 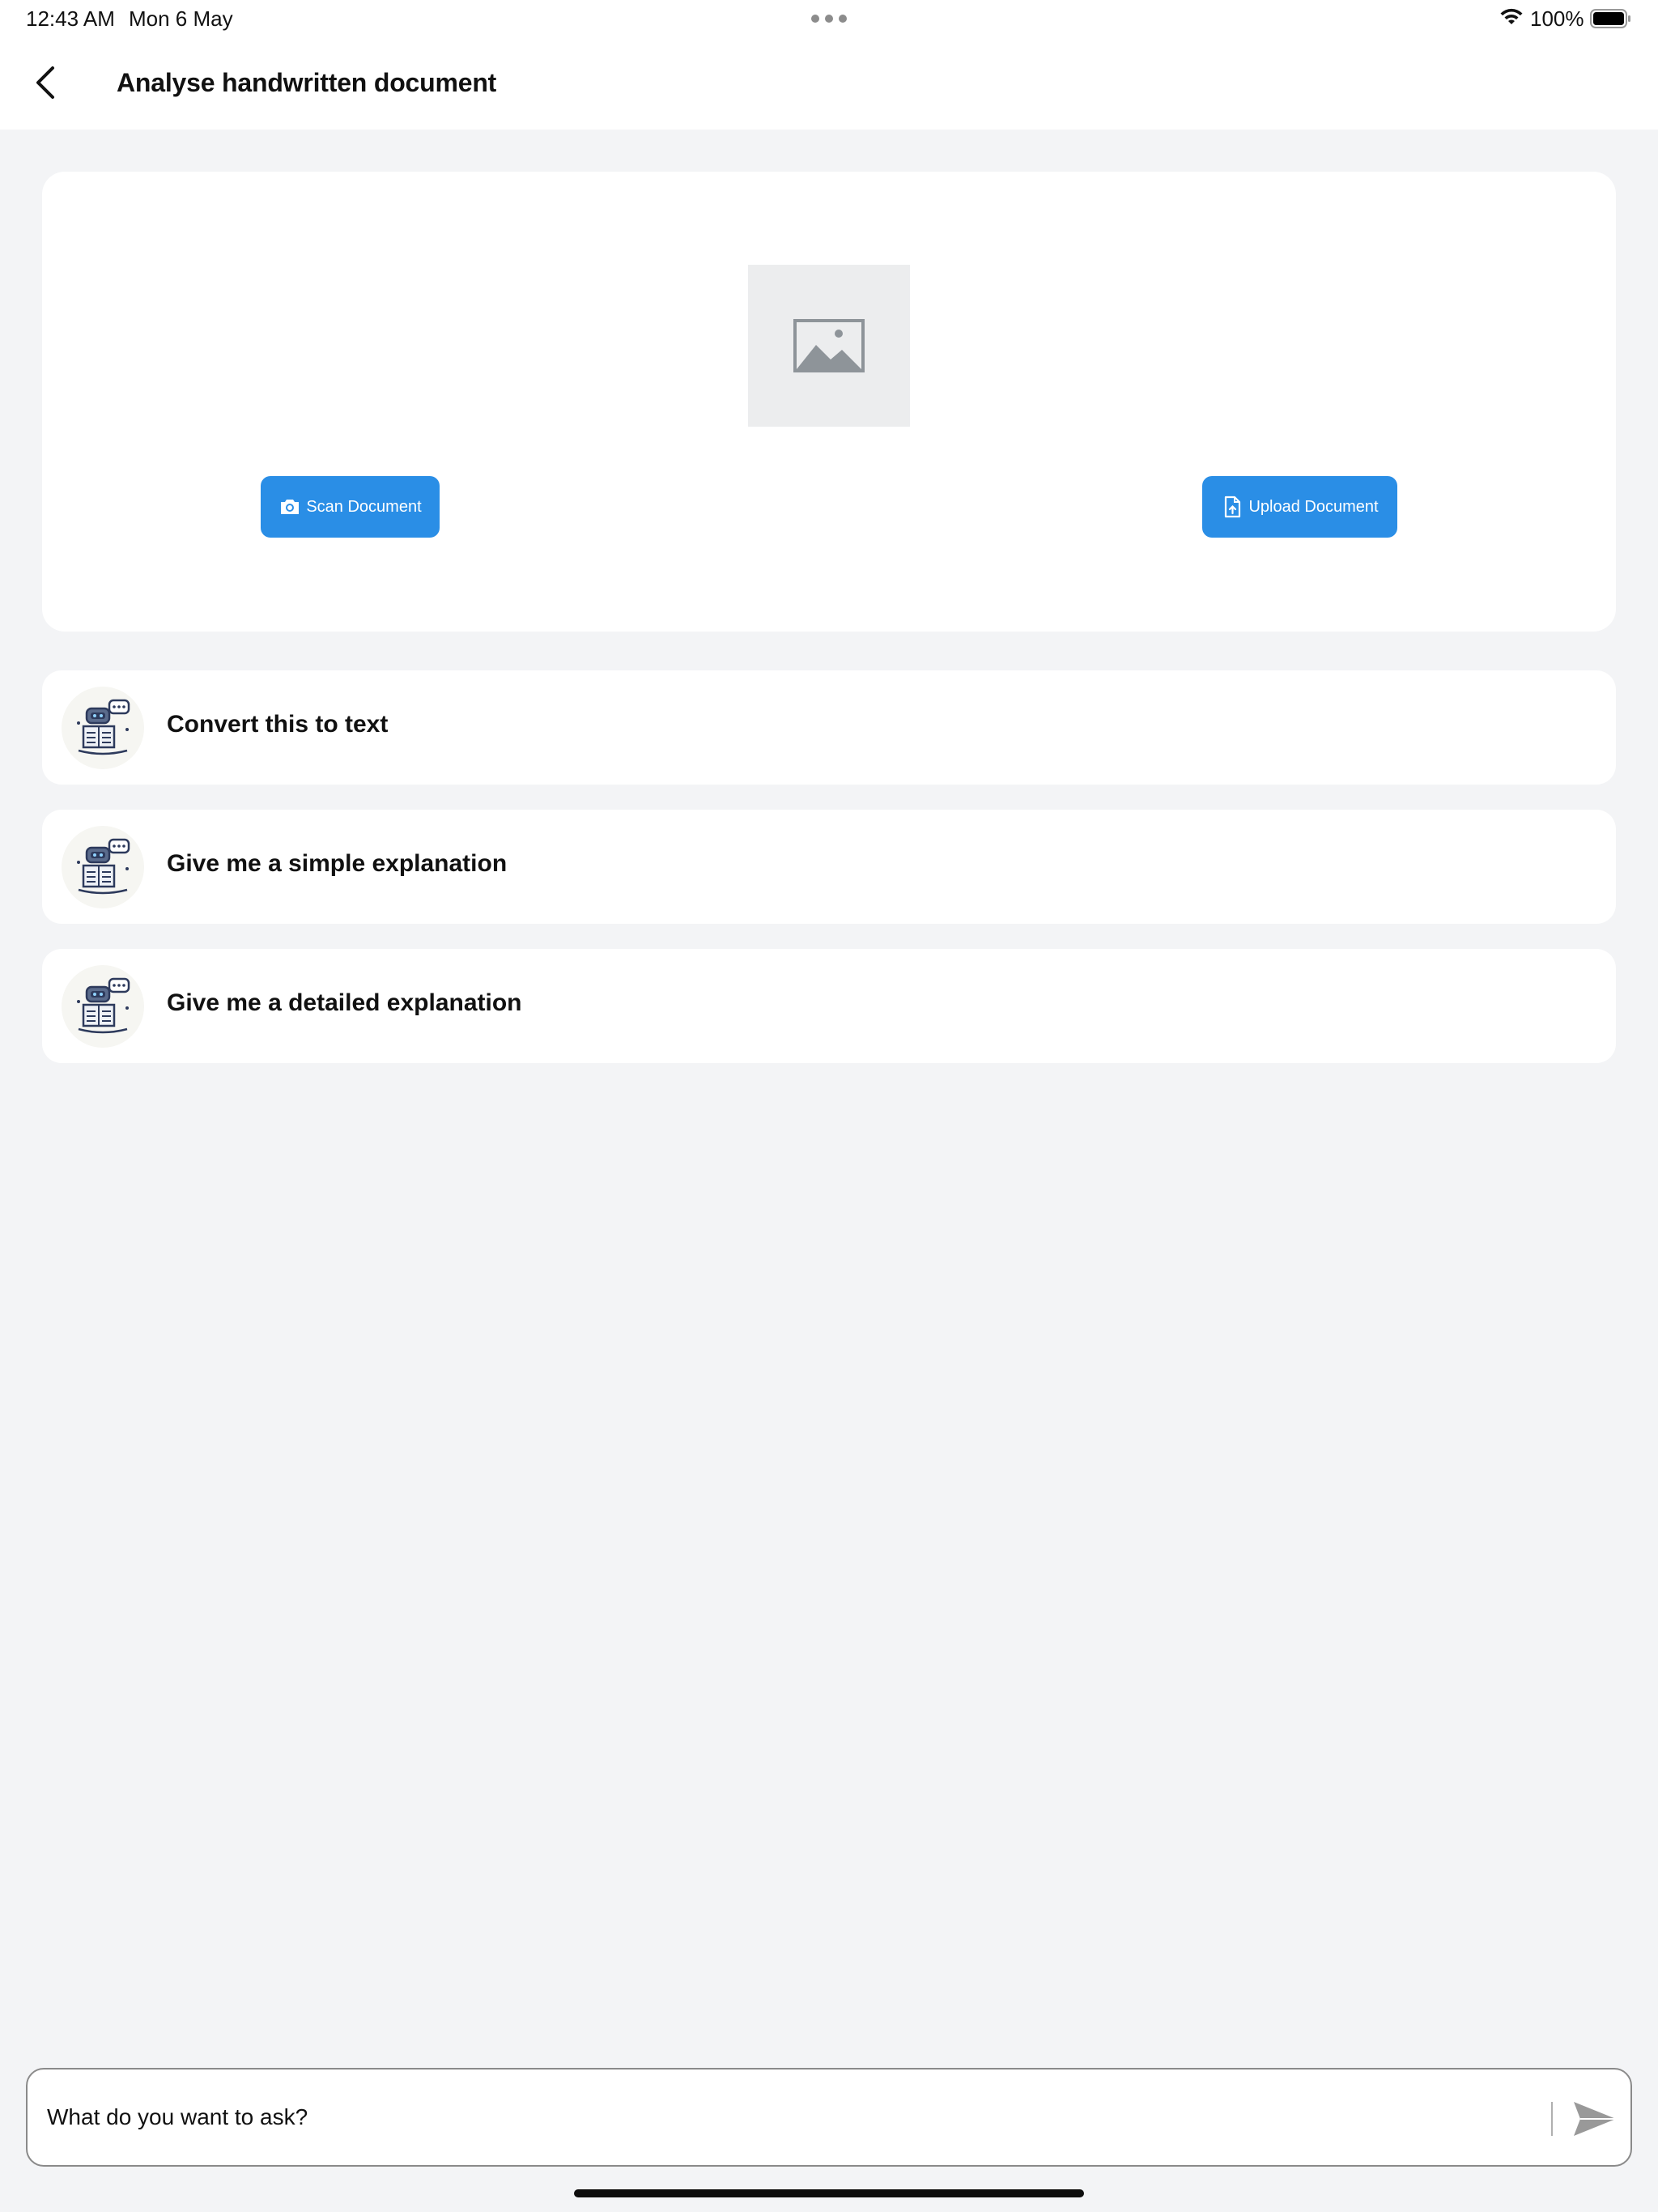 What do you see at coordinates (290, 507) in the screenshot?
I see `camera-icon` at bounding box center [290, 507].